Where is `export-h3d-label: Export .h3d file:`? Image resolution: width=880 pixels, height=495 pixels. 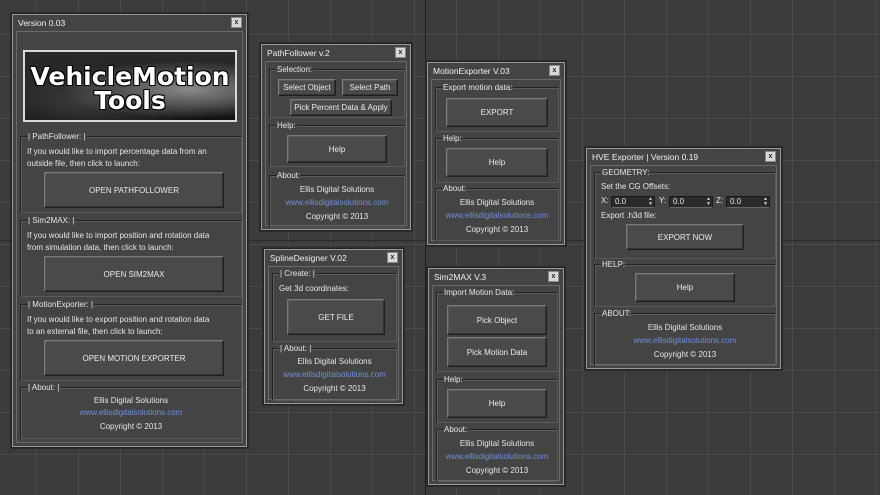 export-h3d-label: Export .h3d file: is located at coordinates (629, 215).